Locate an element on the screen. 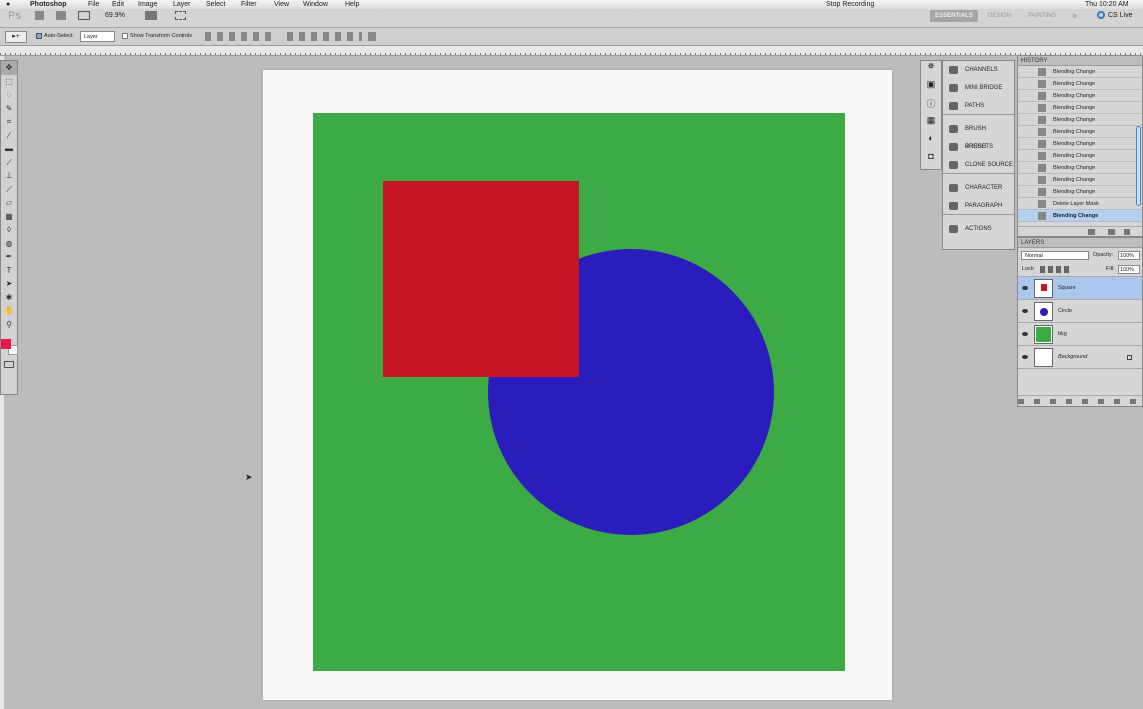 The image size is (1143, 709). distribute-buttons is located at coordinates (324, 36).